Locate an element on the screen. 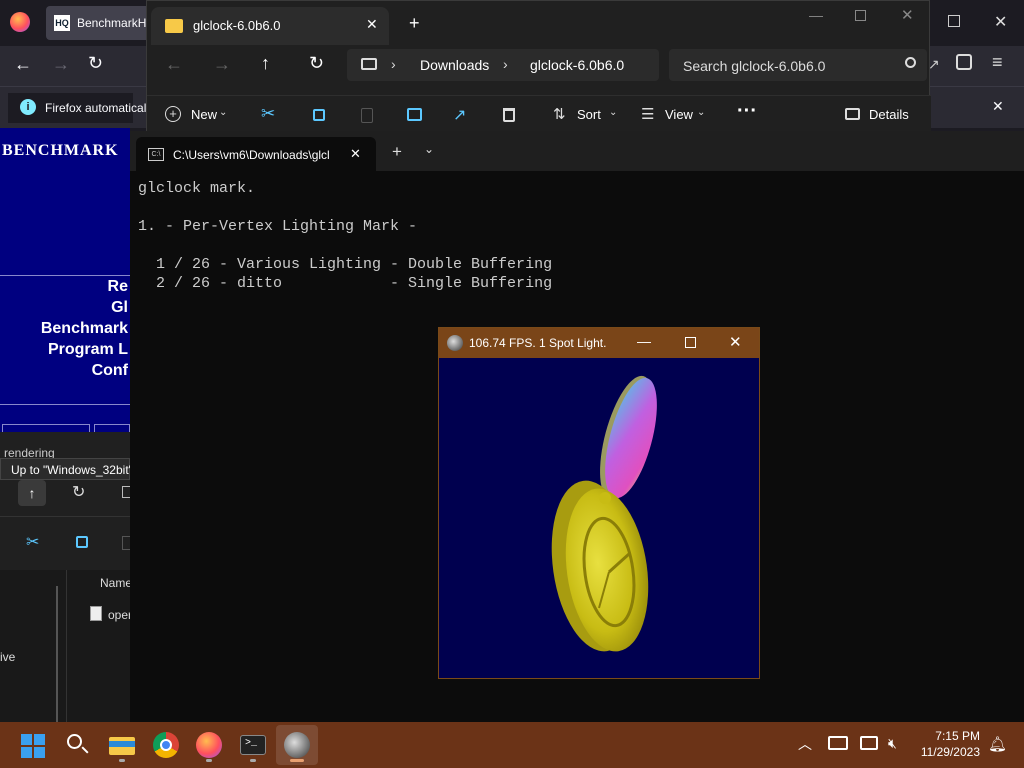 This screenshot has width=1024, height=768. menu-item-3: Program L is located at coordinates (88, 350).